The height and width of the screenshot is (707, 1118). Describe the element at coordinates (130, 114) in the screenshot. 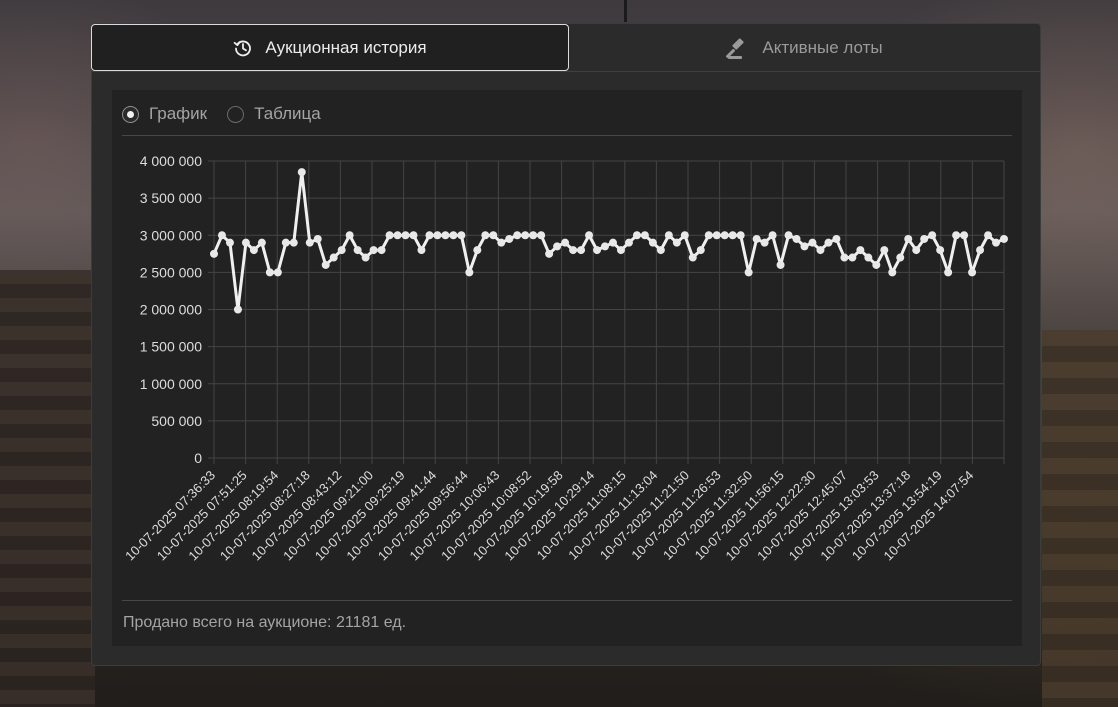

I see `radio-button-selected` at that location.